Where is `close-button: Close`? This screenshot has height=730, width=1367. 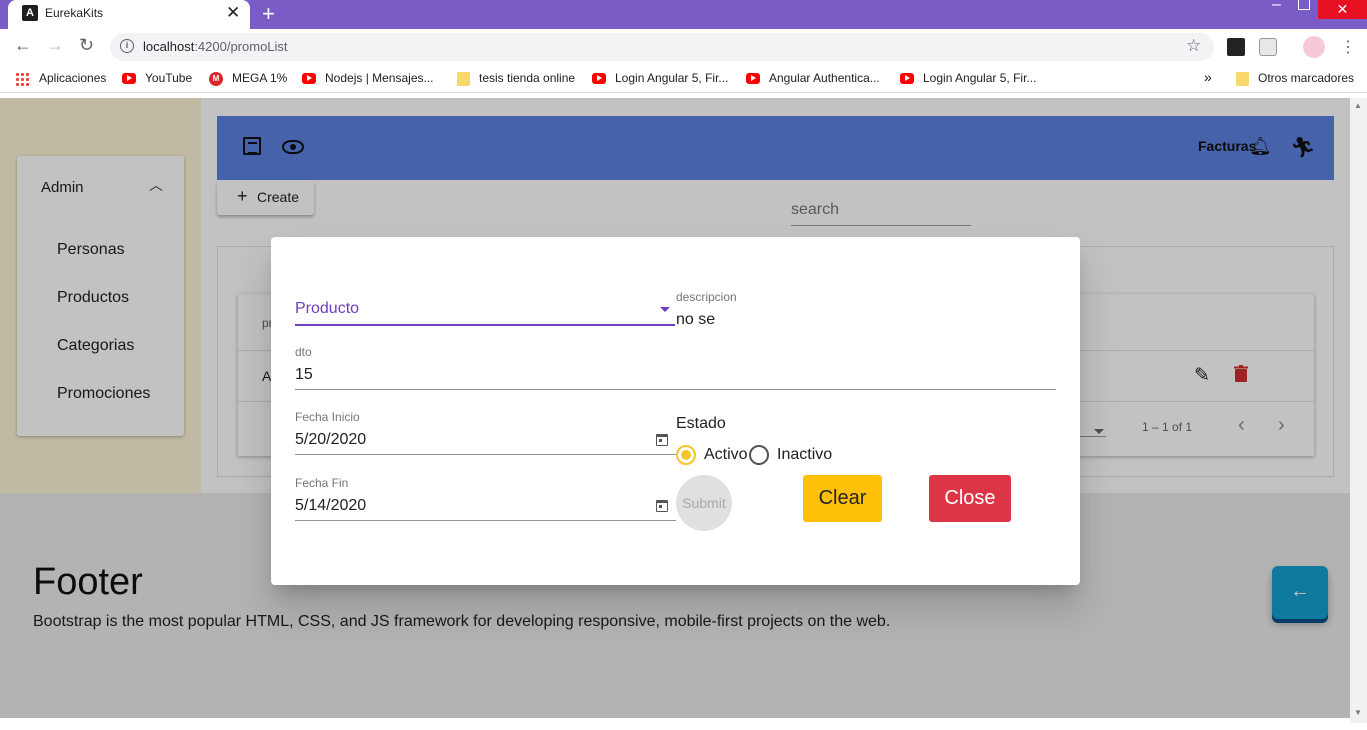 close-button: Close is located at coordinates (970, 498).